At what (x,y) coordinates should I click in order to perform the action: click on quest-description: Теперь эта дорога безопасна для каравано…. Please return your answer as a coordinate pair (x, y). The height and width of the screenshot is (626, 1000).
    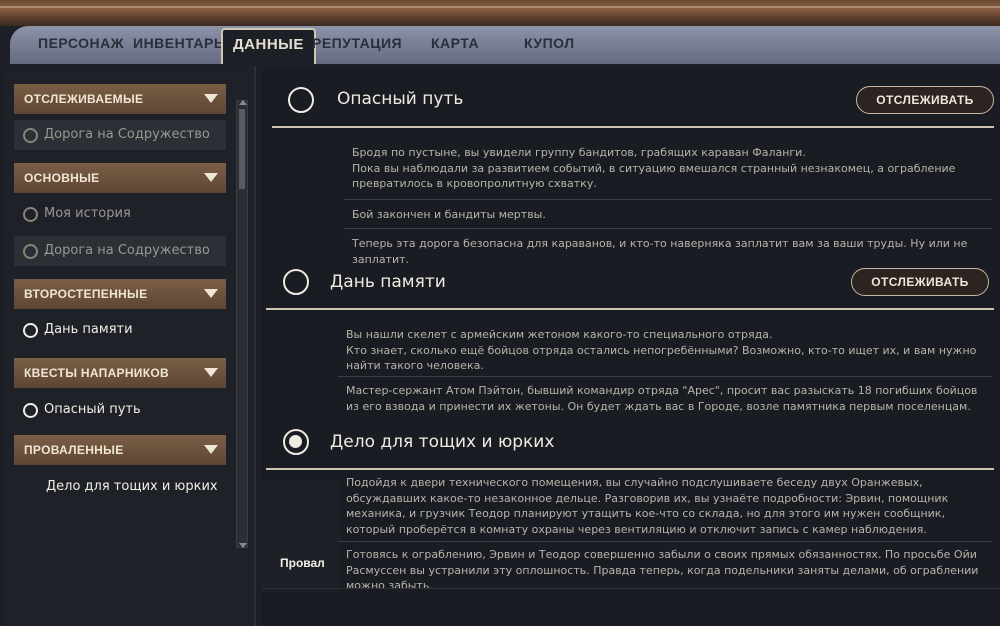
    Looking at the image, I should click on (672, 251).